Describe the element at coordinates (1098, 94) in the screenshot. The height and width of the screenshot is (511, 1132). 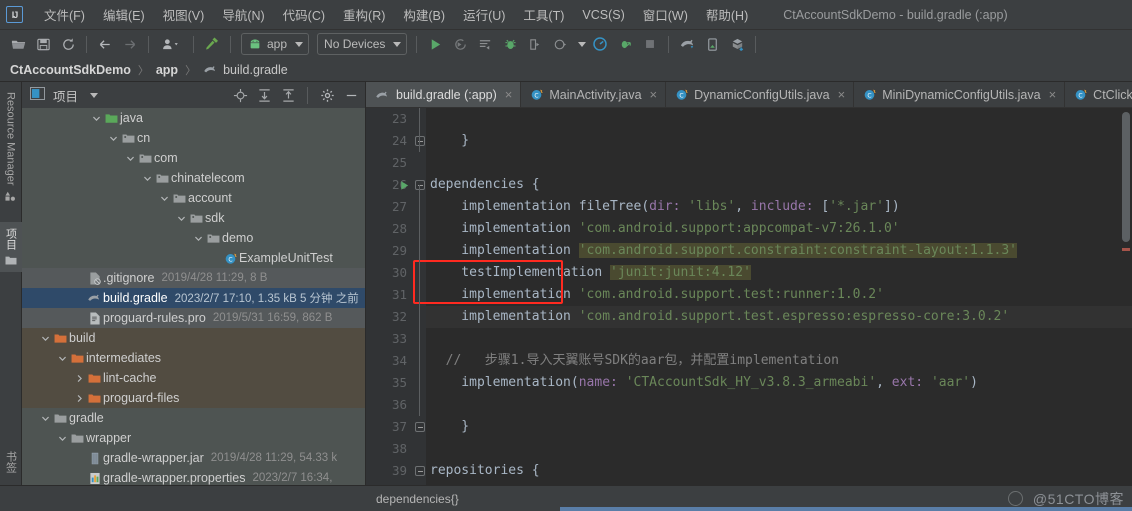
I see `editor-tab: CCtClick×` at that location.